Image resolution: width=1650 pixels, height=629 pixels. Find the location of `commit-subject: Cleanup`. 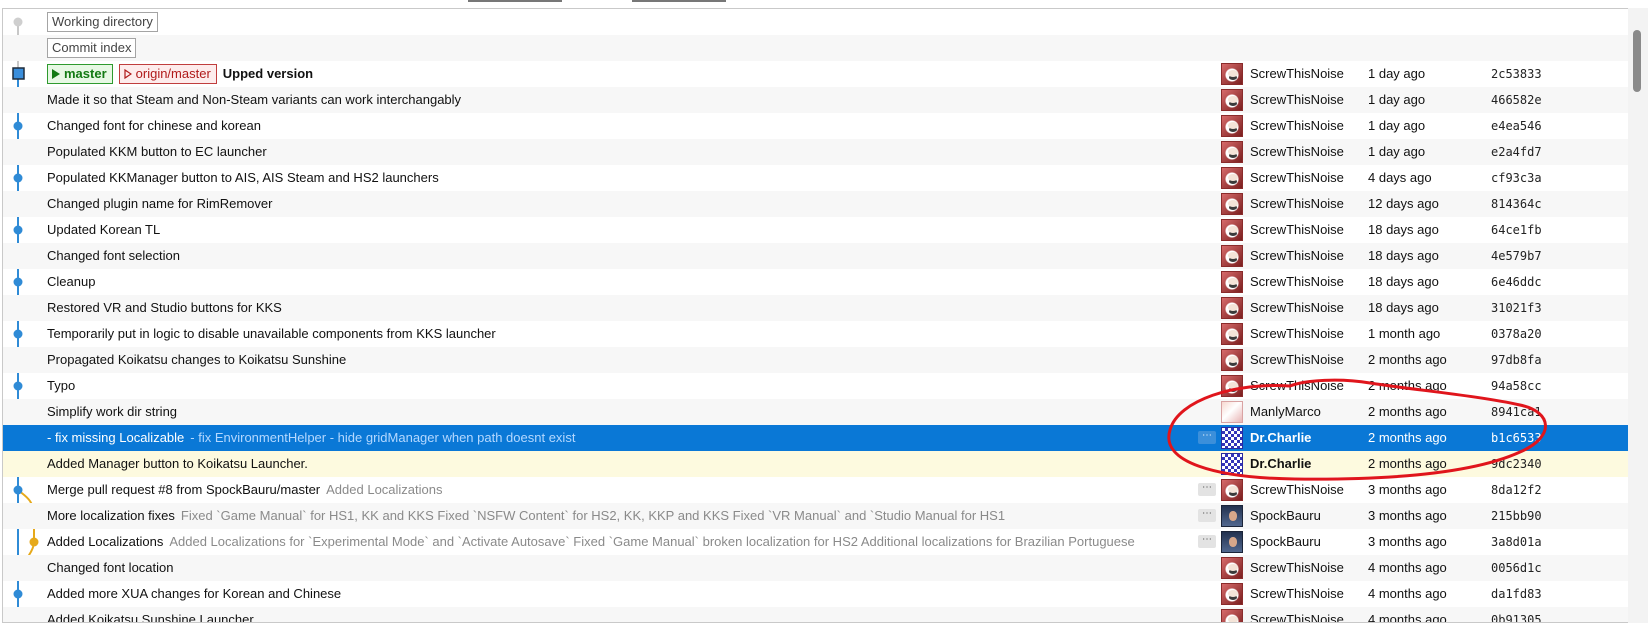

commit-subject: Cleanup is located at coordinates (71, 281).